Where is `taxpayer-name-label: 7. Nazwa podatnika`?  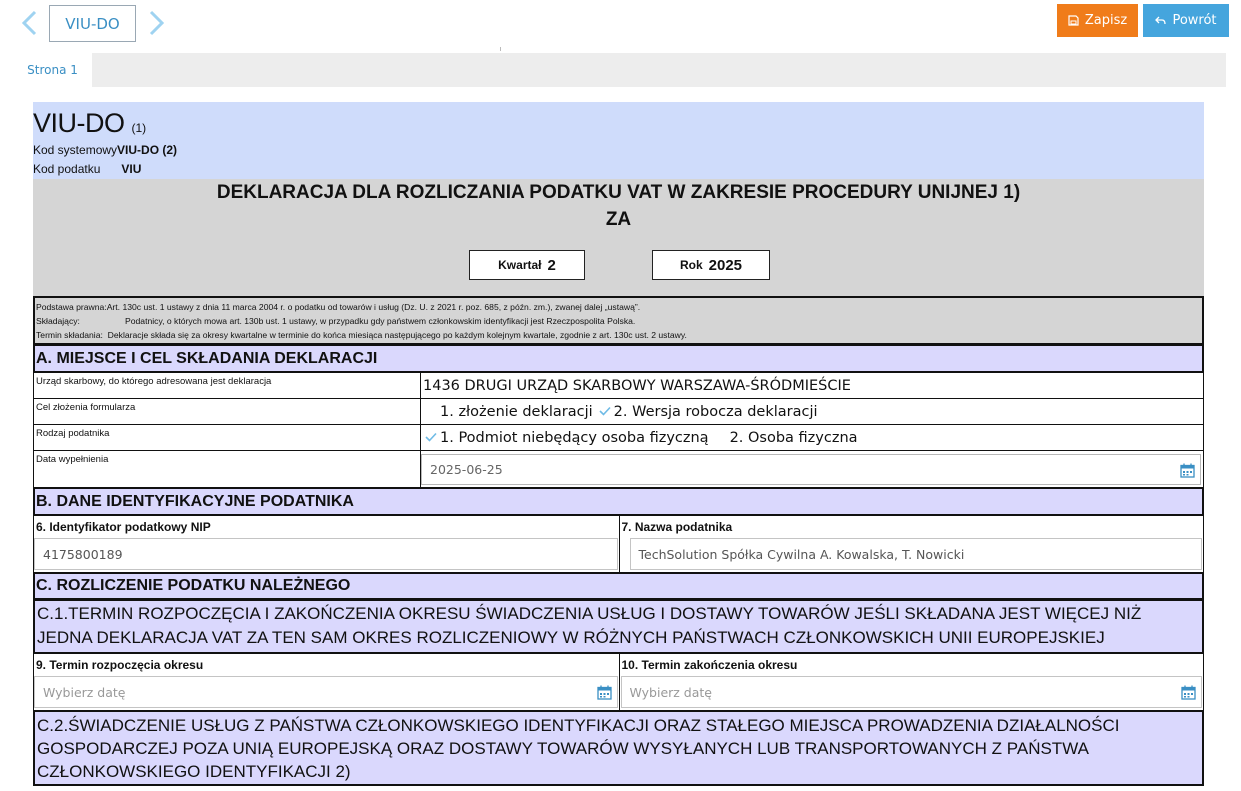 taxpayer-name-label: 7. Nazwa podatnika is located at coordinates (677, 527).